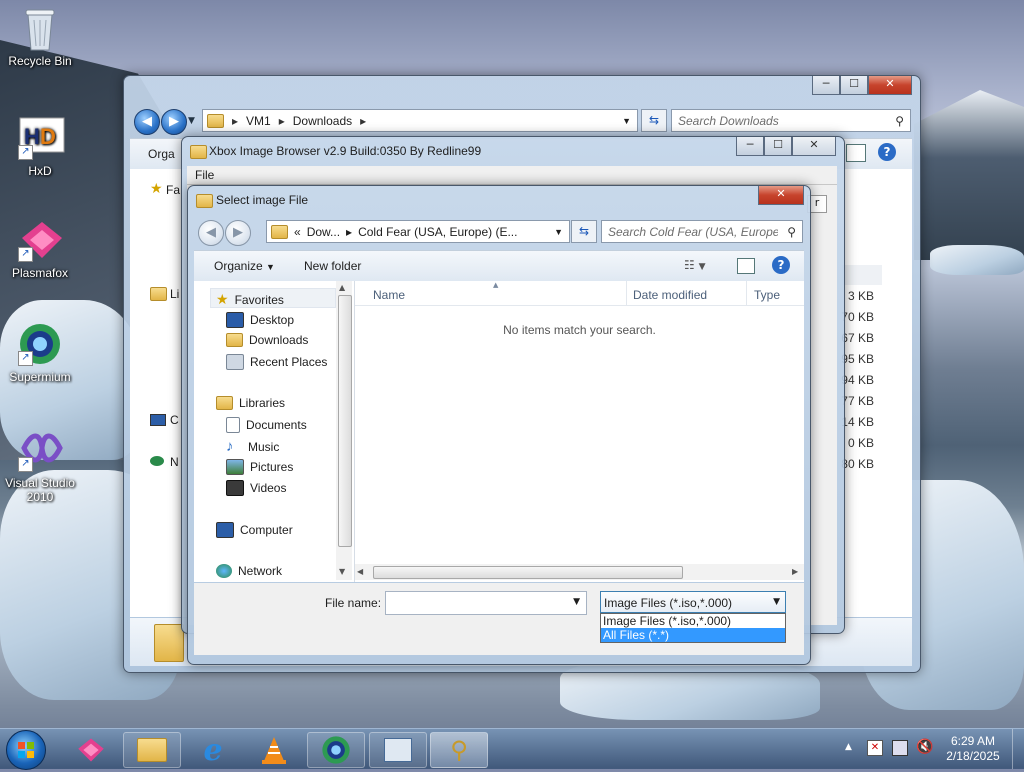 The width and height of the screenshot is (1024, 772). I want to click on tree-favorites: ★ Favorites, so click(250, 299).